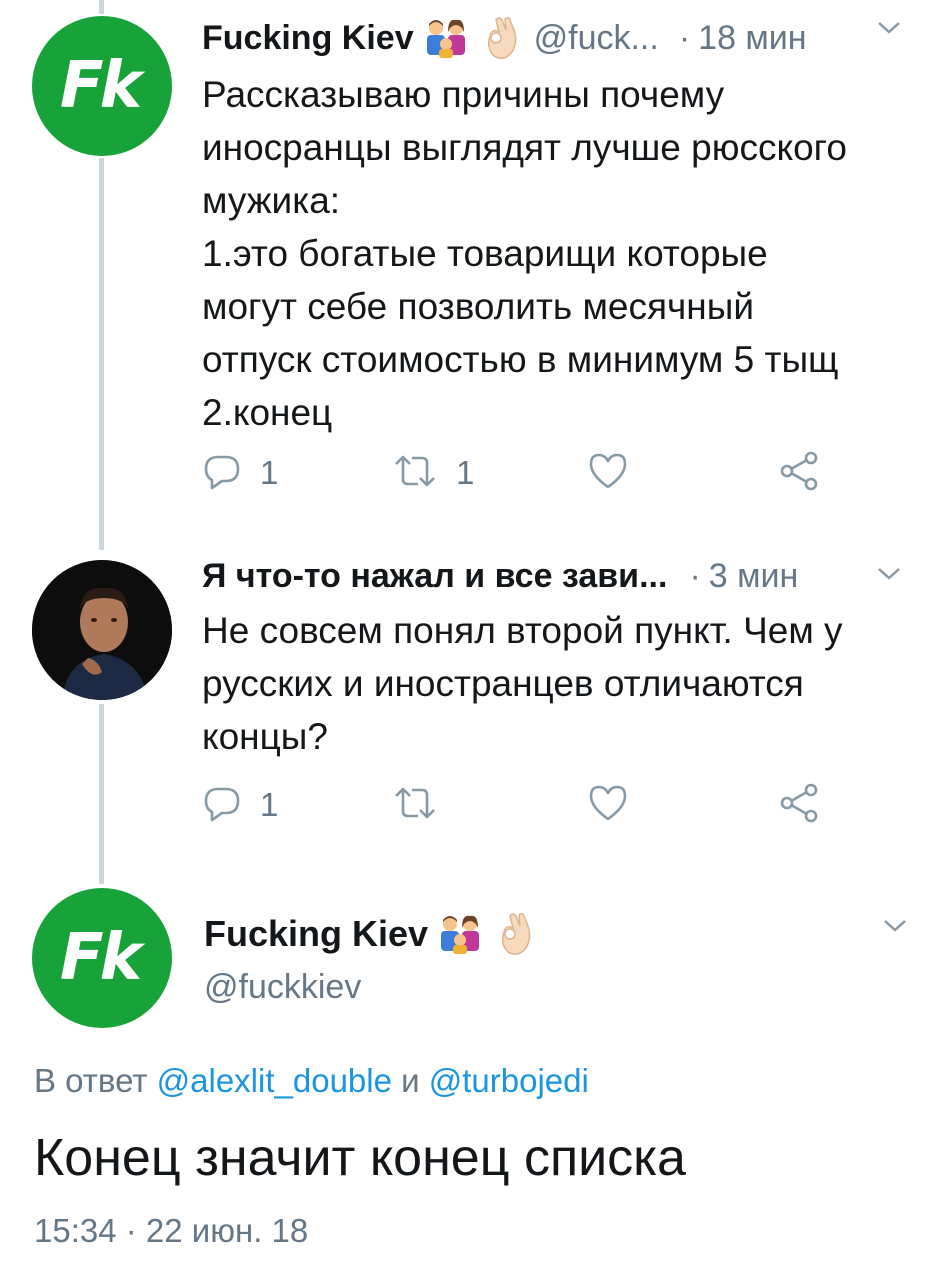 This screenshot has width=942, height=1280. I want to click on retweet-button, so click(415, 805).